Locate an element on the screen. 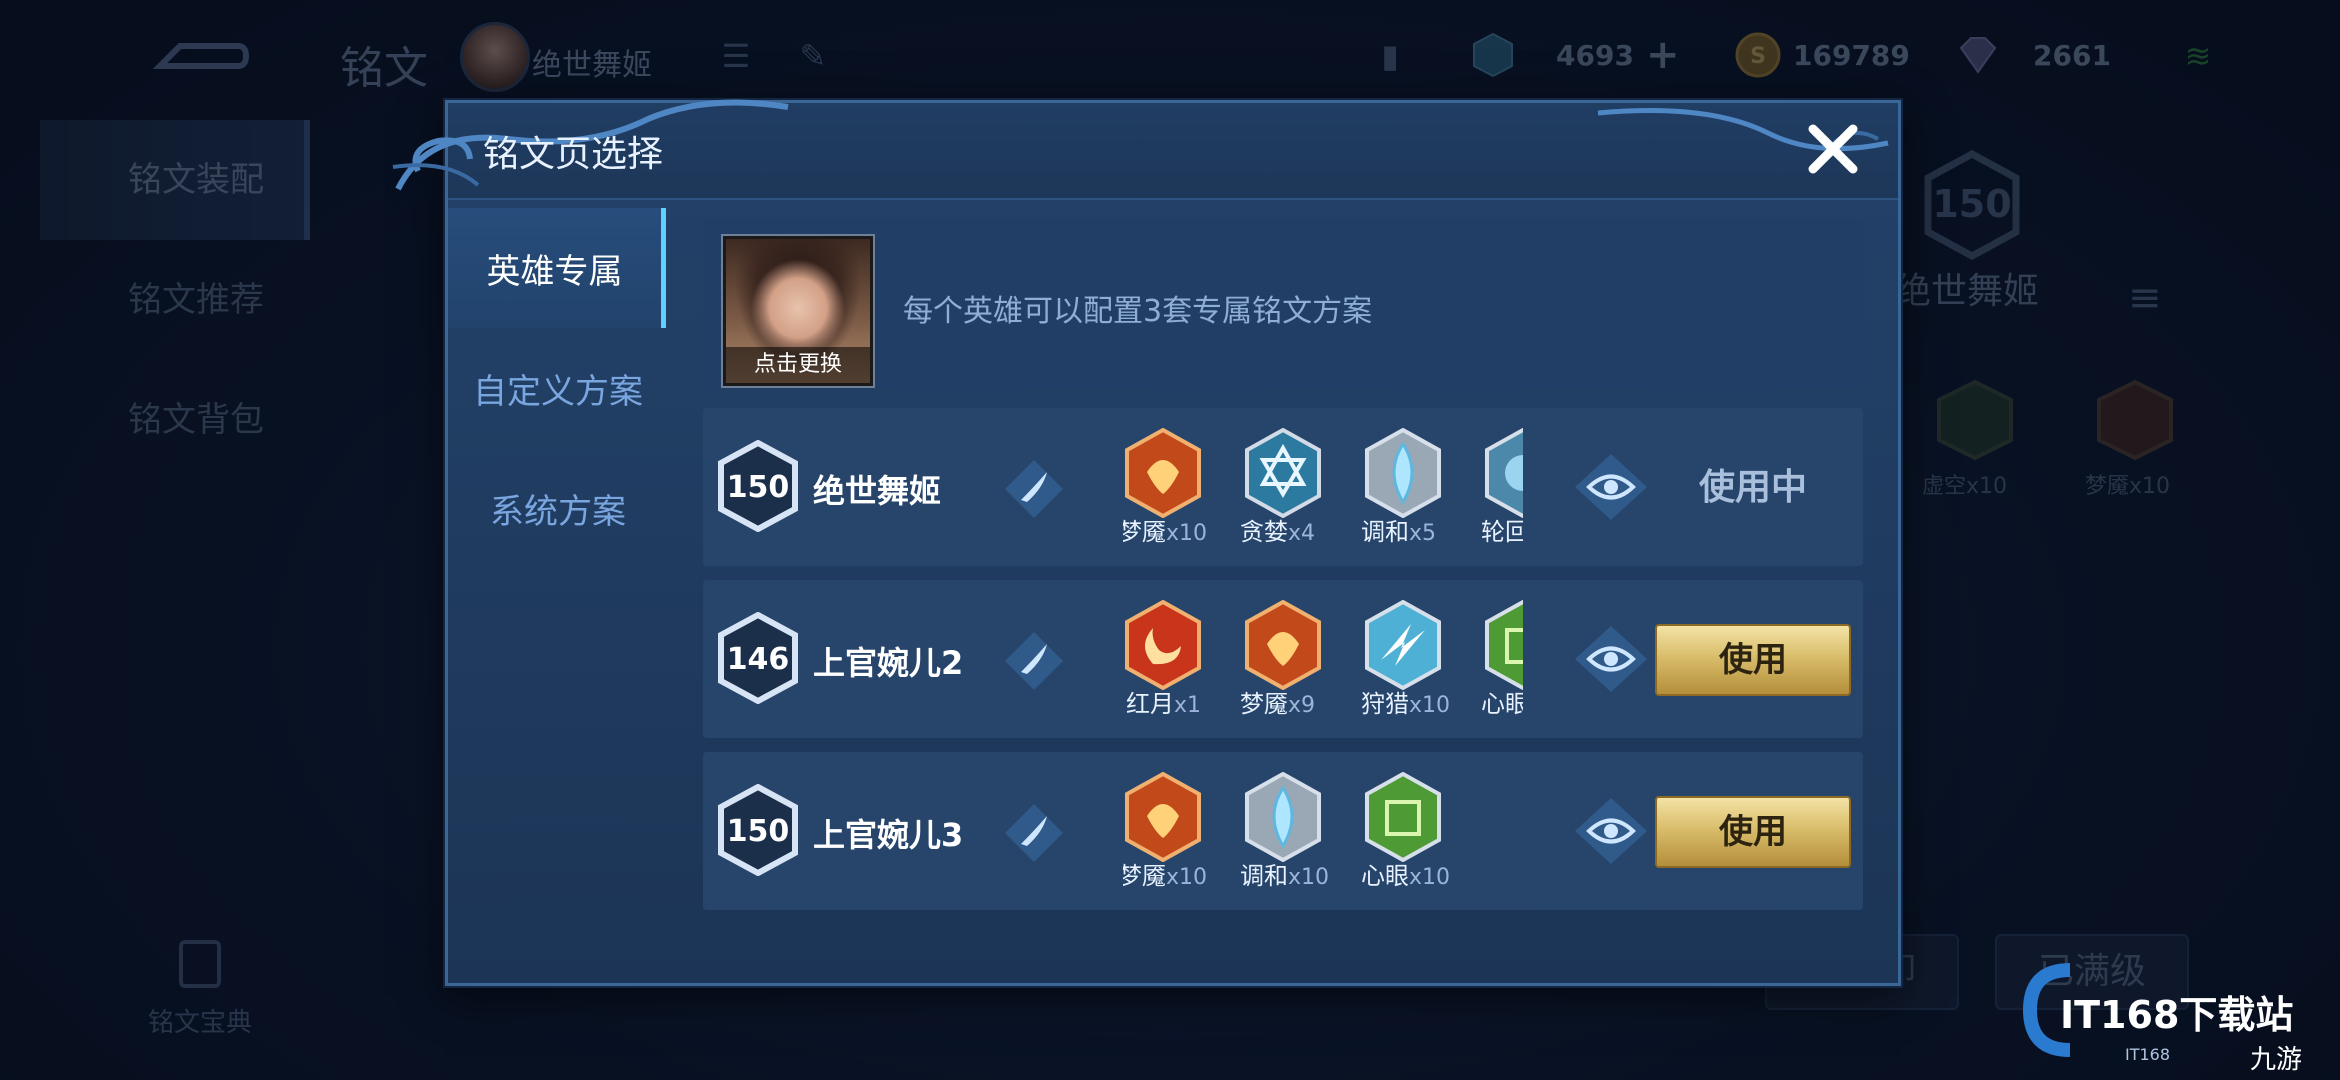 The height and width of the screenshot is (1080, 2340). rune-label: 心眼 is located at coordinates (1502, 704).